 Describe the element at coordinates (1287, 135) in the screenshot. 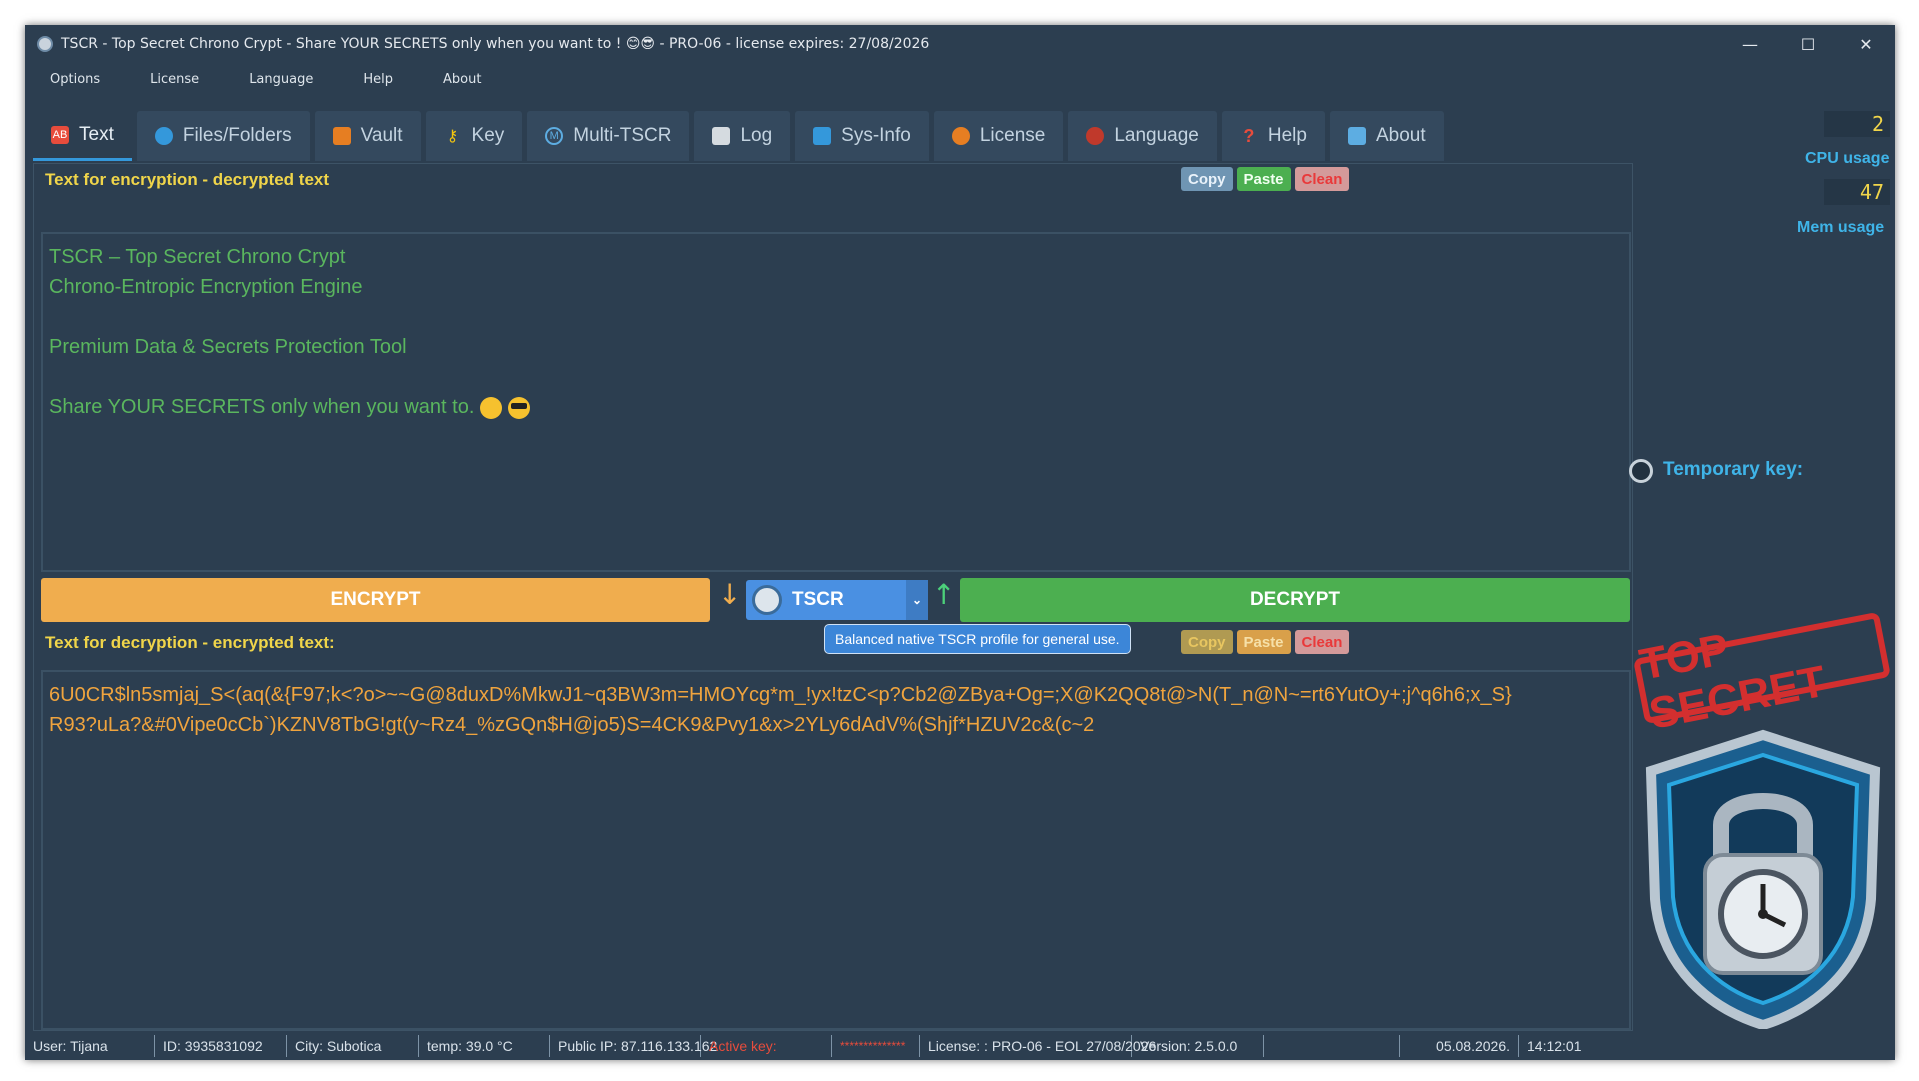

I see `tab-label: Help` at that location.